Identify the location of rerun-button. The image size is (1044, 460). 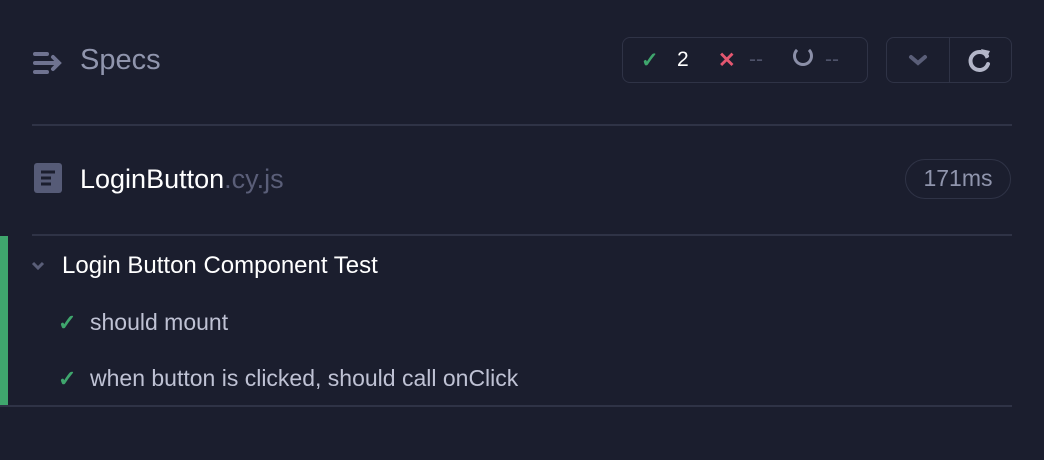
(980, 60).